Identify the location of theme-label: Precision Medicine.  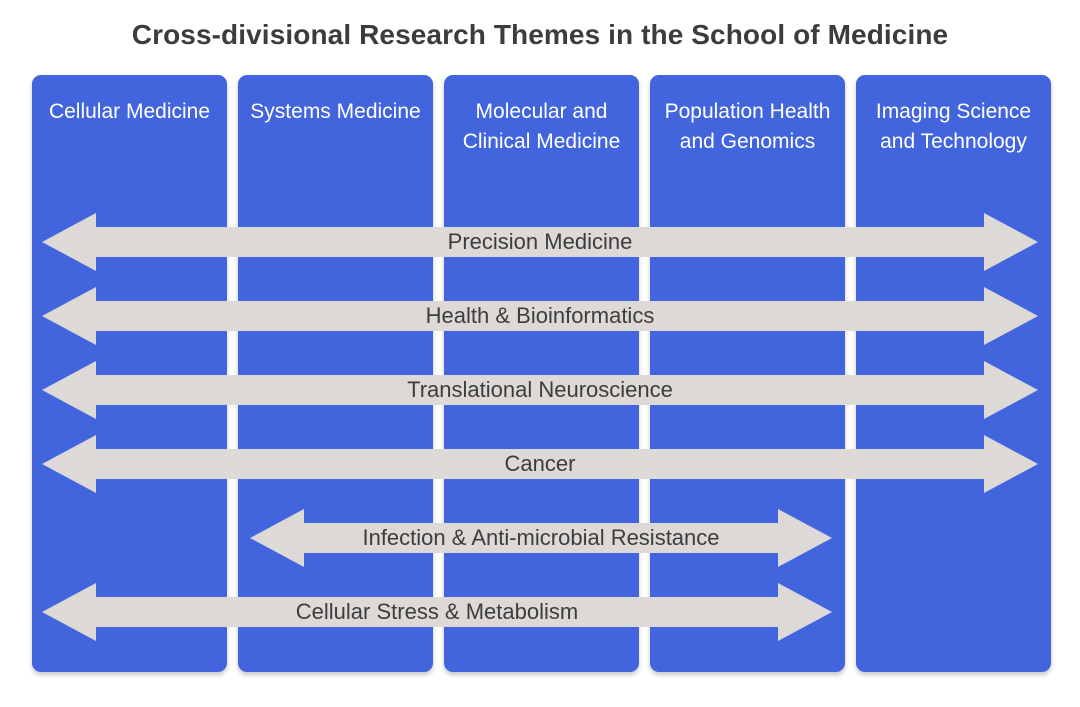
(540, 241).